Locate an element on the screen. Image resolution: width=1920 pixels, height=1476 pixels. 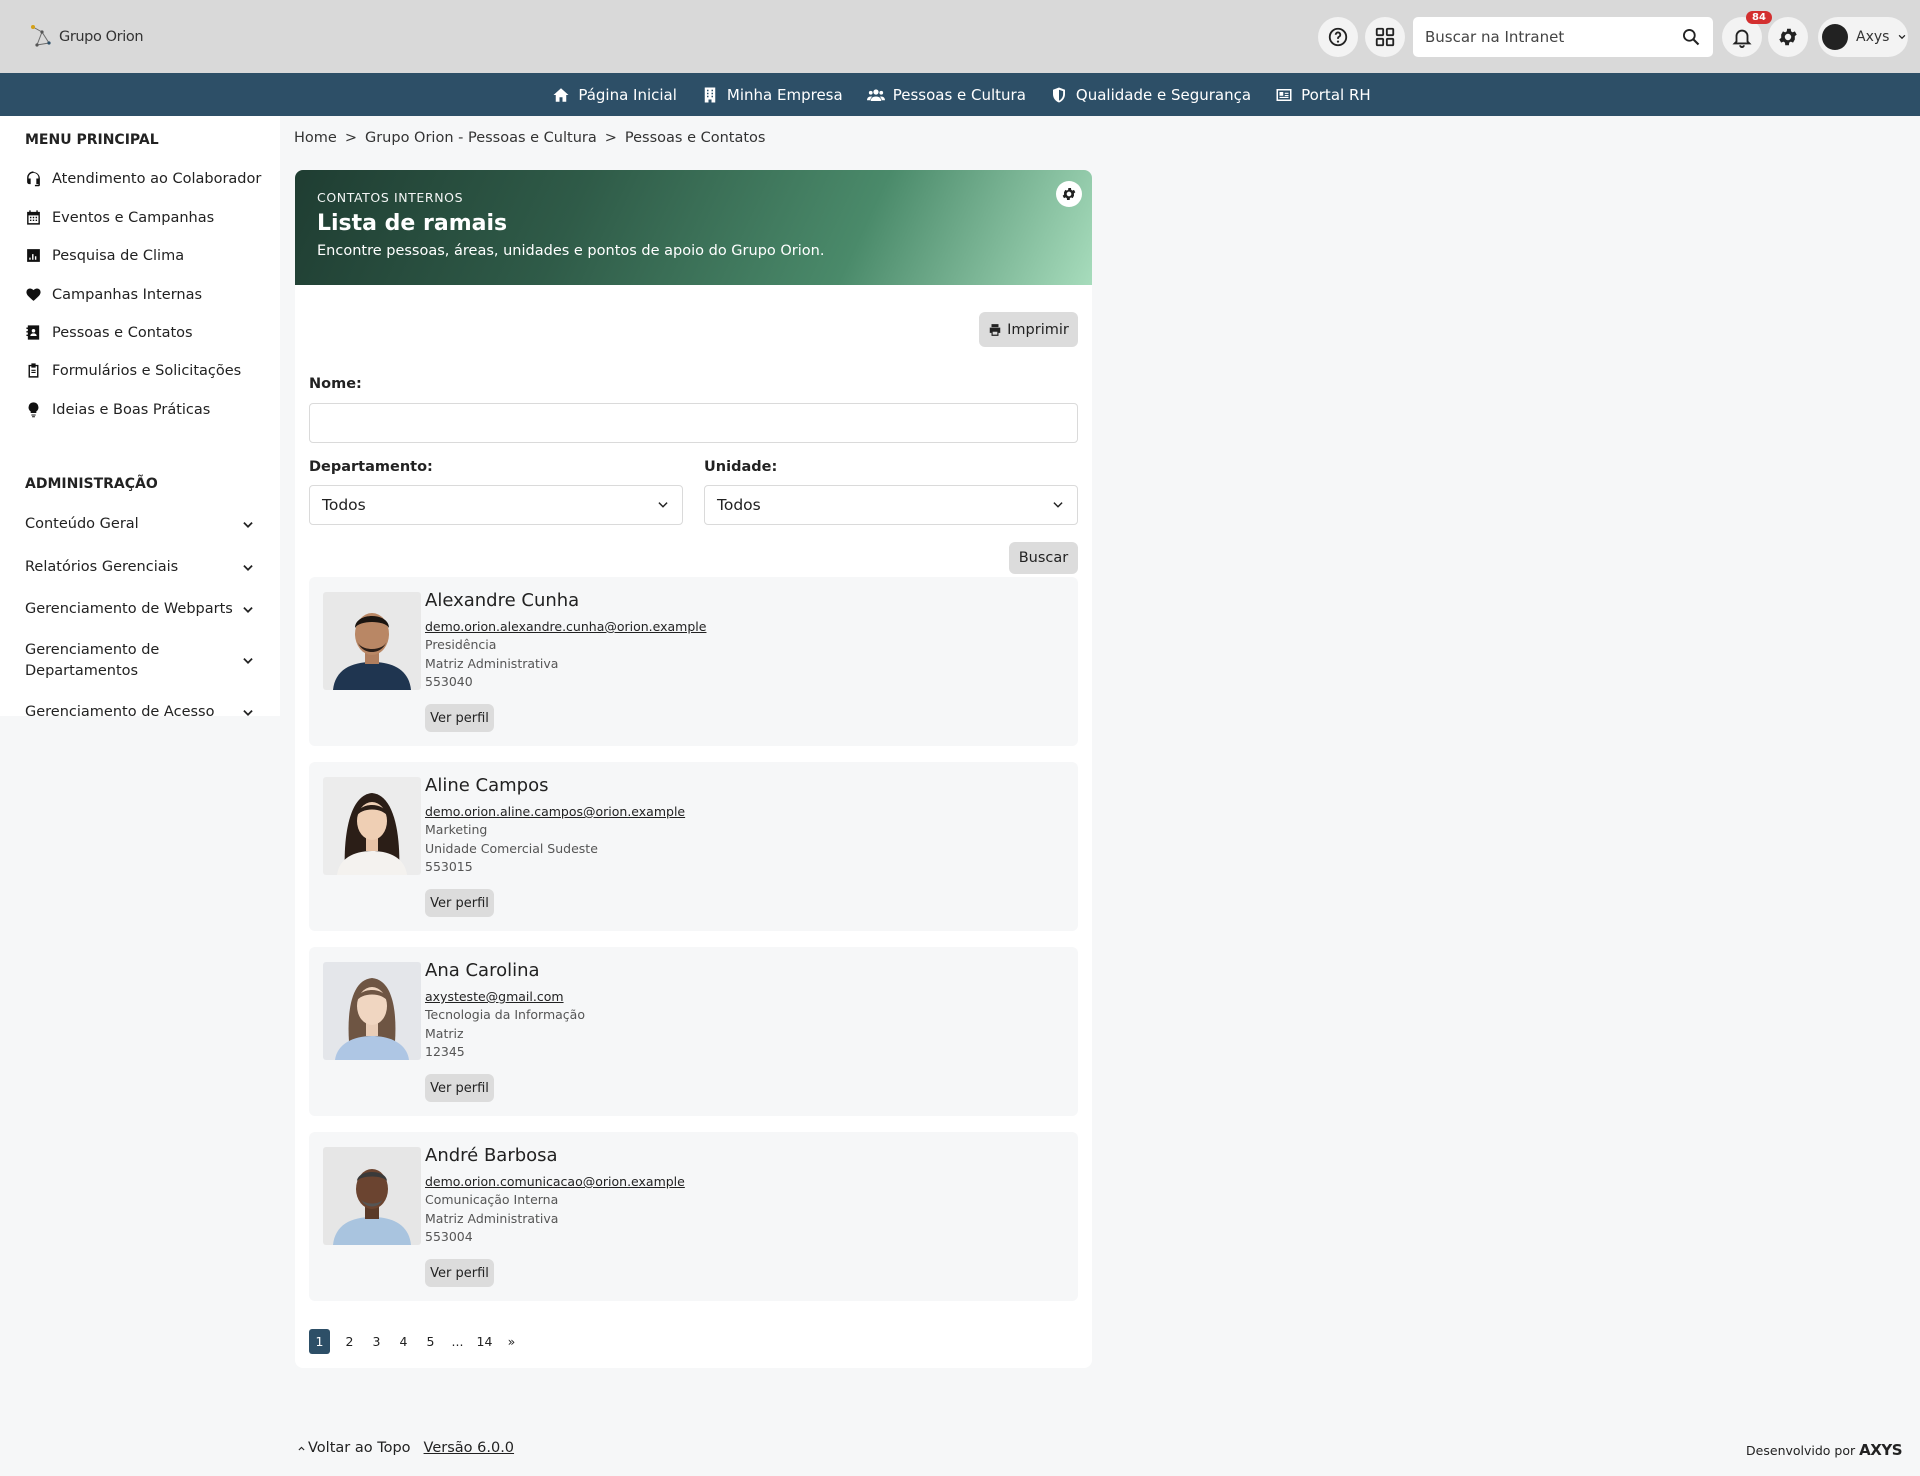
sidebar-item-events: Eventos e Campanhas is located at coordinates (119, 217).